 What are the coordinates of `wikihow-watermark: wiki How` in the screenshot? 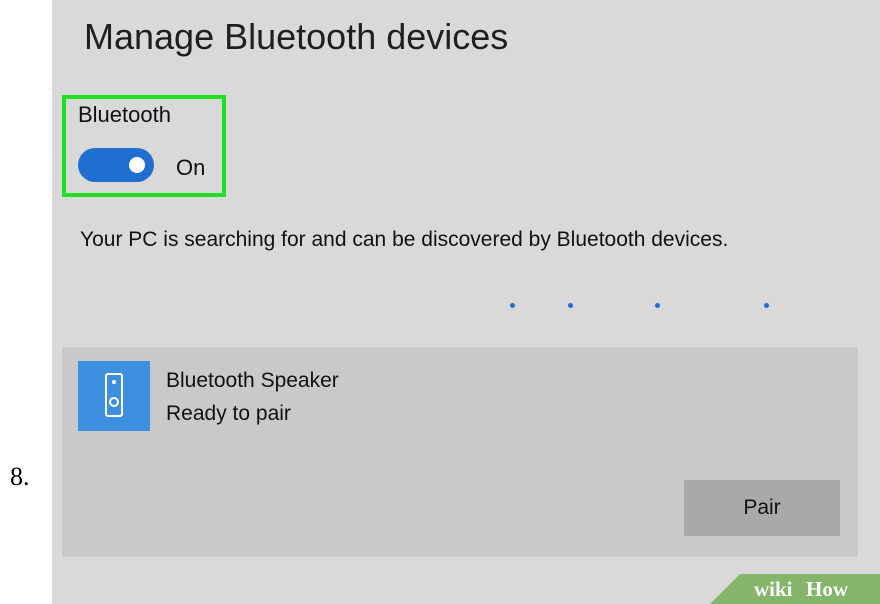 It's located at (795, 589).